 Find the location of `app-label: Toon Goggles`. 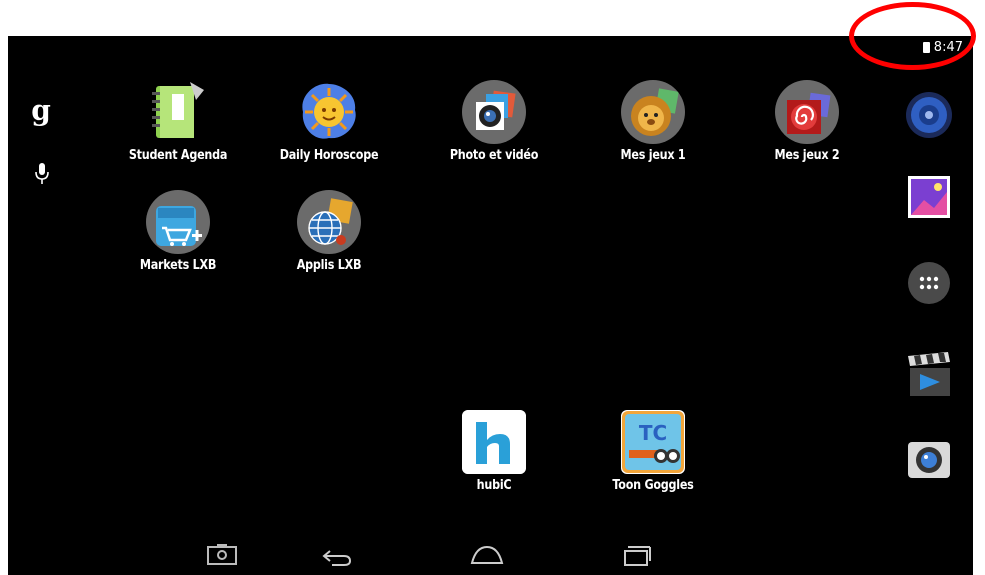

app-label: Toon Goggles is located at coordinates (653, 485).